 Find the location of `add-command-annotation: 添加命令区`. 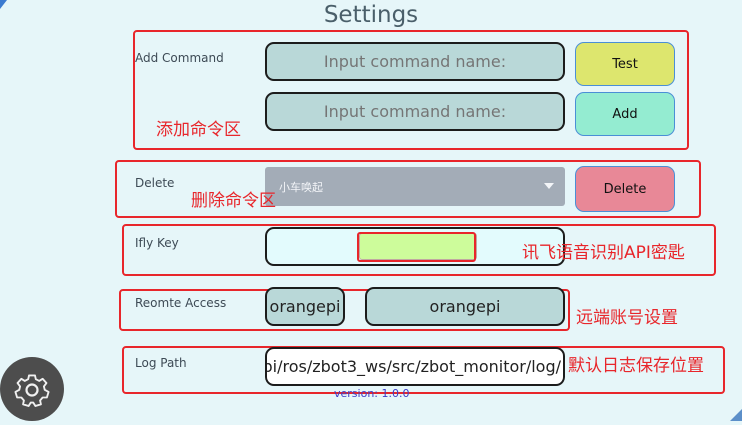

add-command-annotation: 添加命令区 is located at coordinates (198, 130).